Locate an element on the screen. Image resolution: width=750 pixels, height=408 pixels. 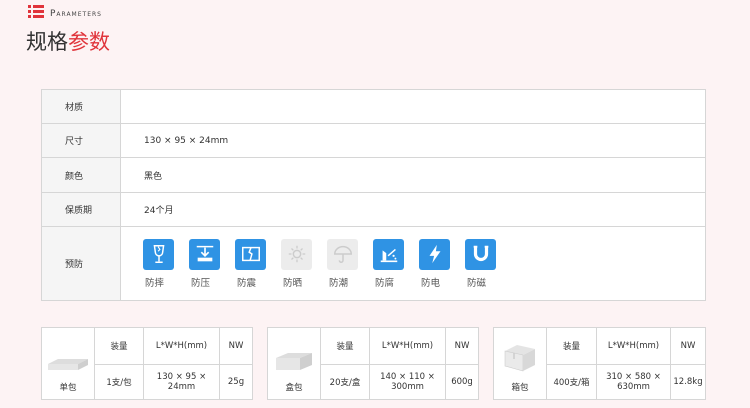
feature-electric: 防电 is located at coordinates (440, 263).